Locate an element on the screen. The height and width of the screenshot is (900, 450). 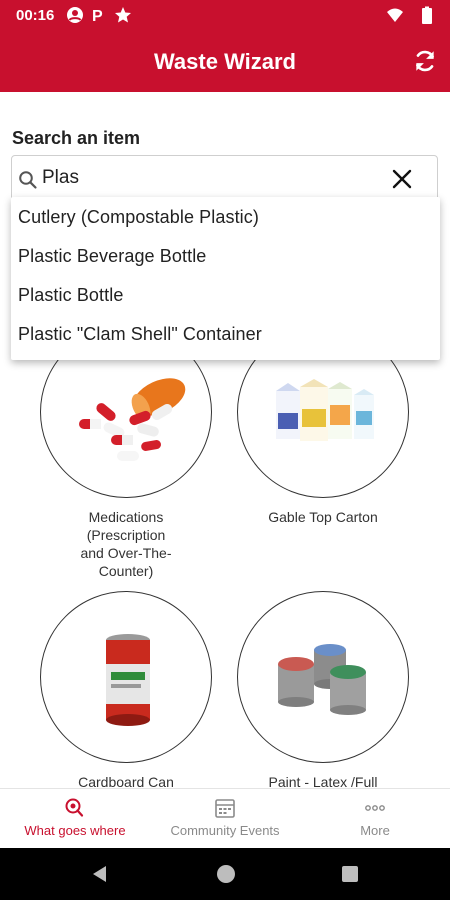
app-bar: Waste Wizard is located at coordinates (225, 62).